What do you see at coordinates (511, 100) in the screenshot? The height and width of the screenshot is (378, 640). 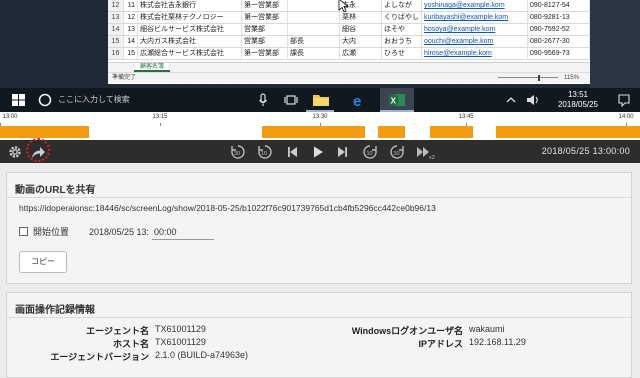 I see `chevron-up-icon` at bounding box center [511, 100].